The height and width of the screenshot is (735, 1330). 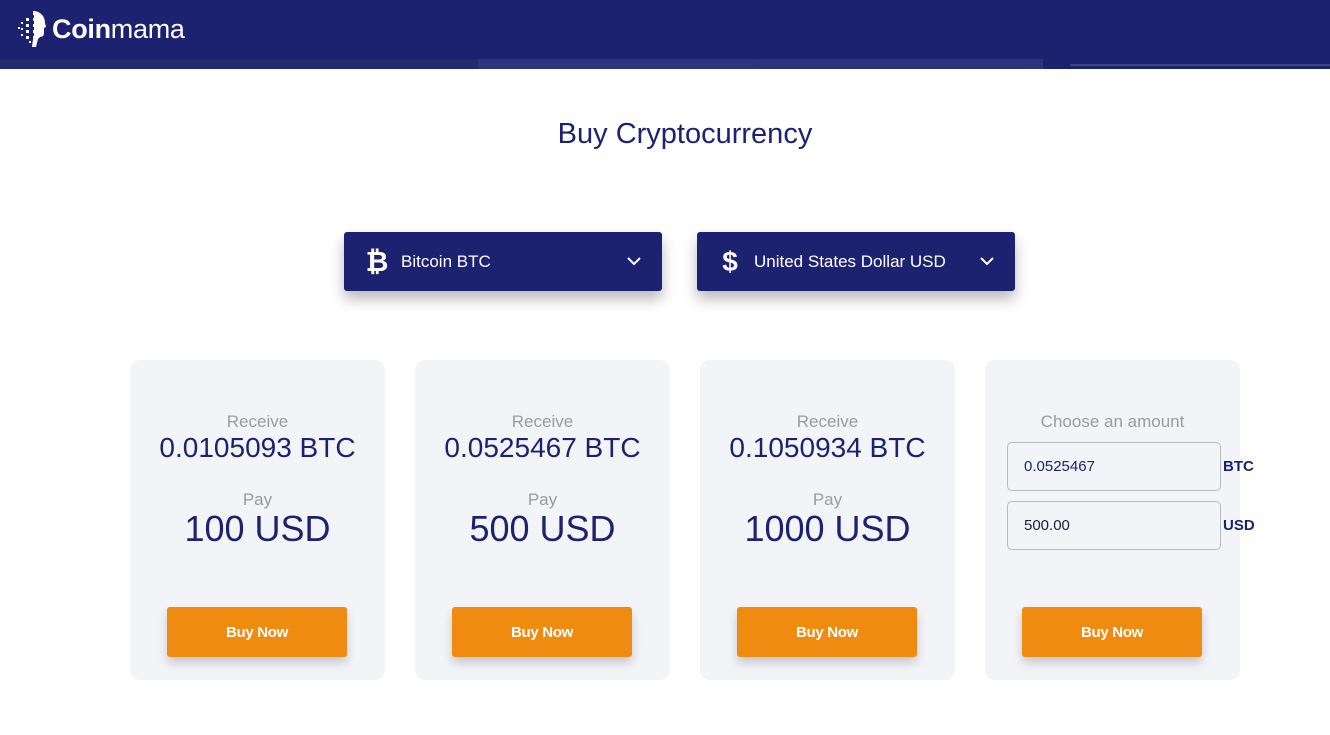 What do you see at coordinates (377, 261) in the screenshot?
I see `bitcoin-icon: ₿` at bounding box center [377, 261].